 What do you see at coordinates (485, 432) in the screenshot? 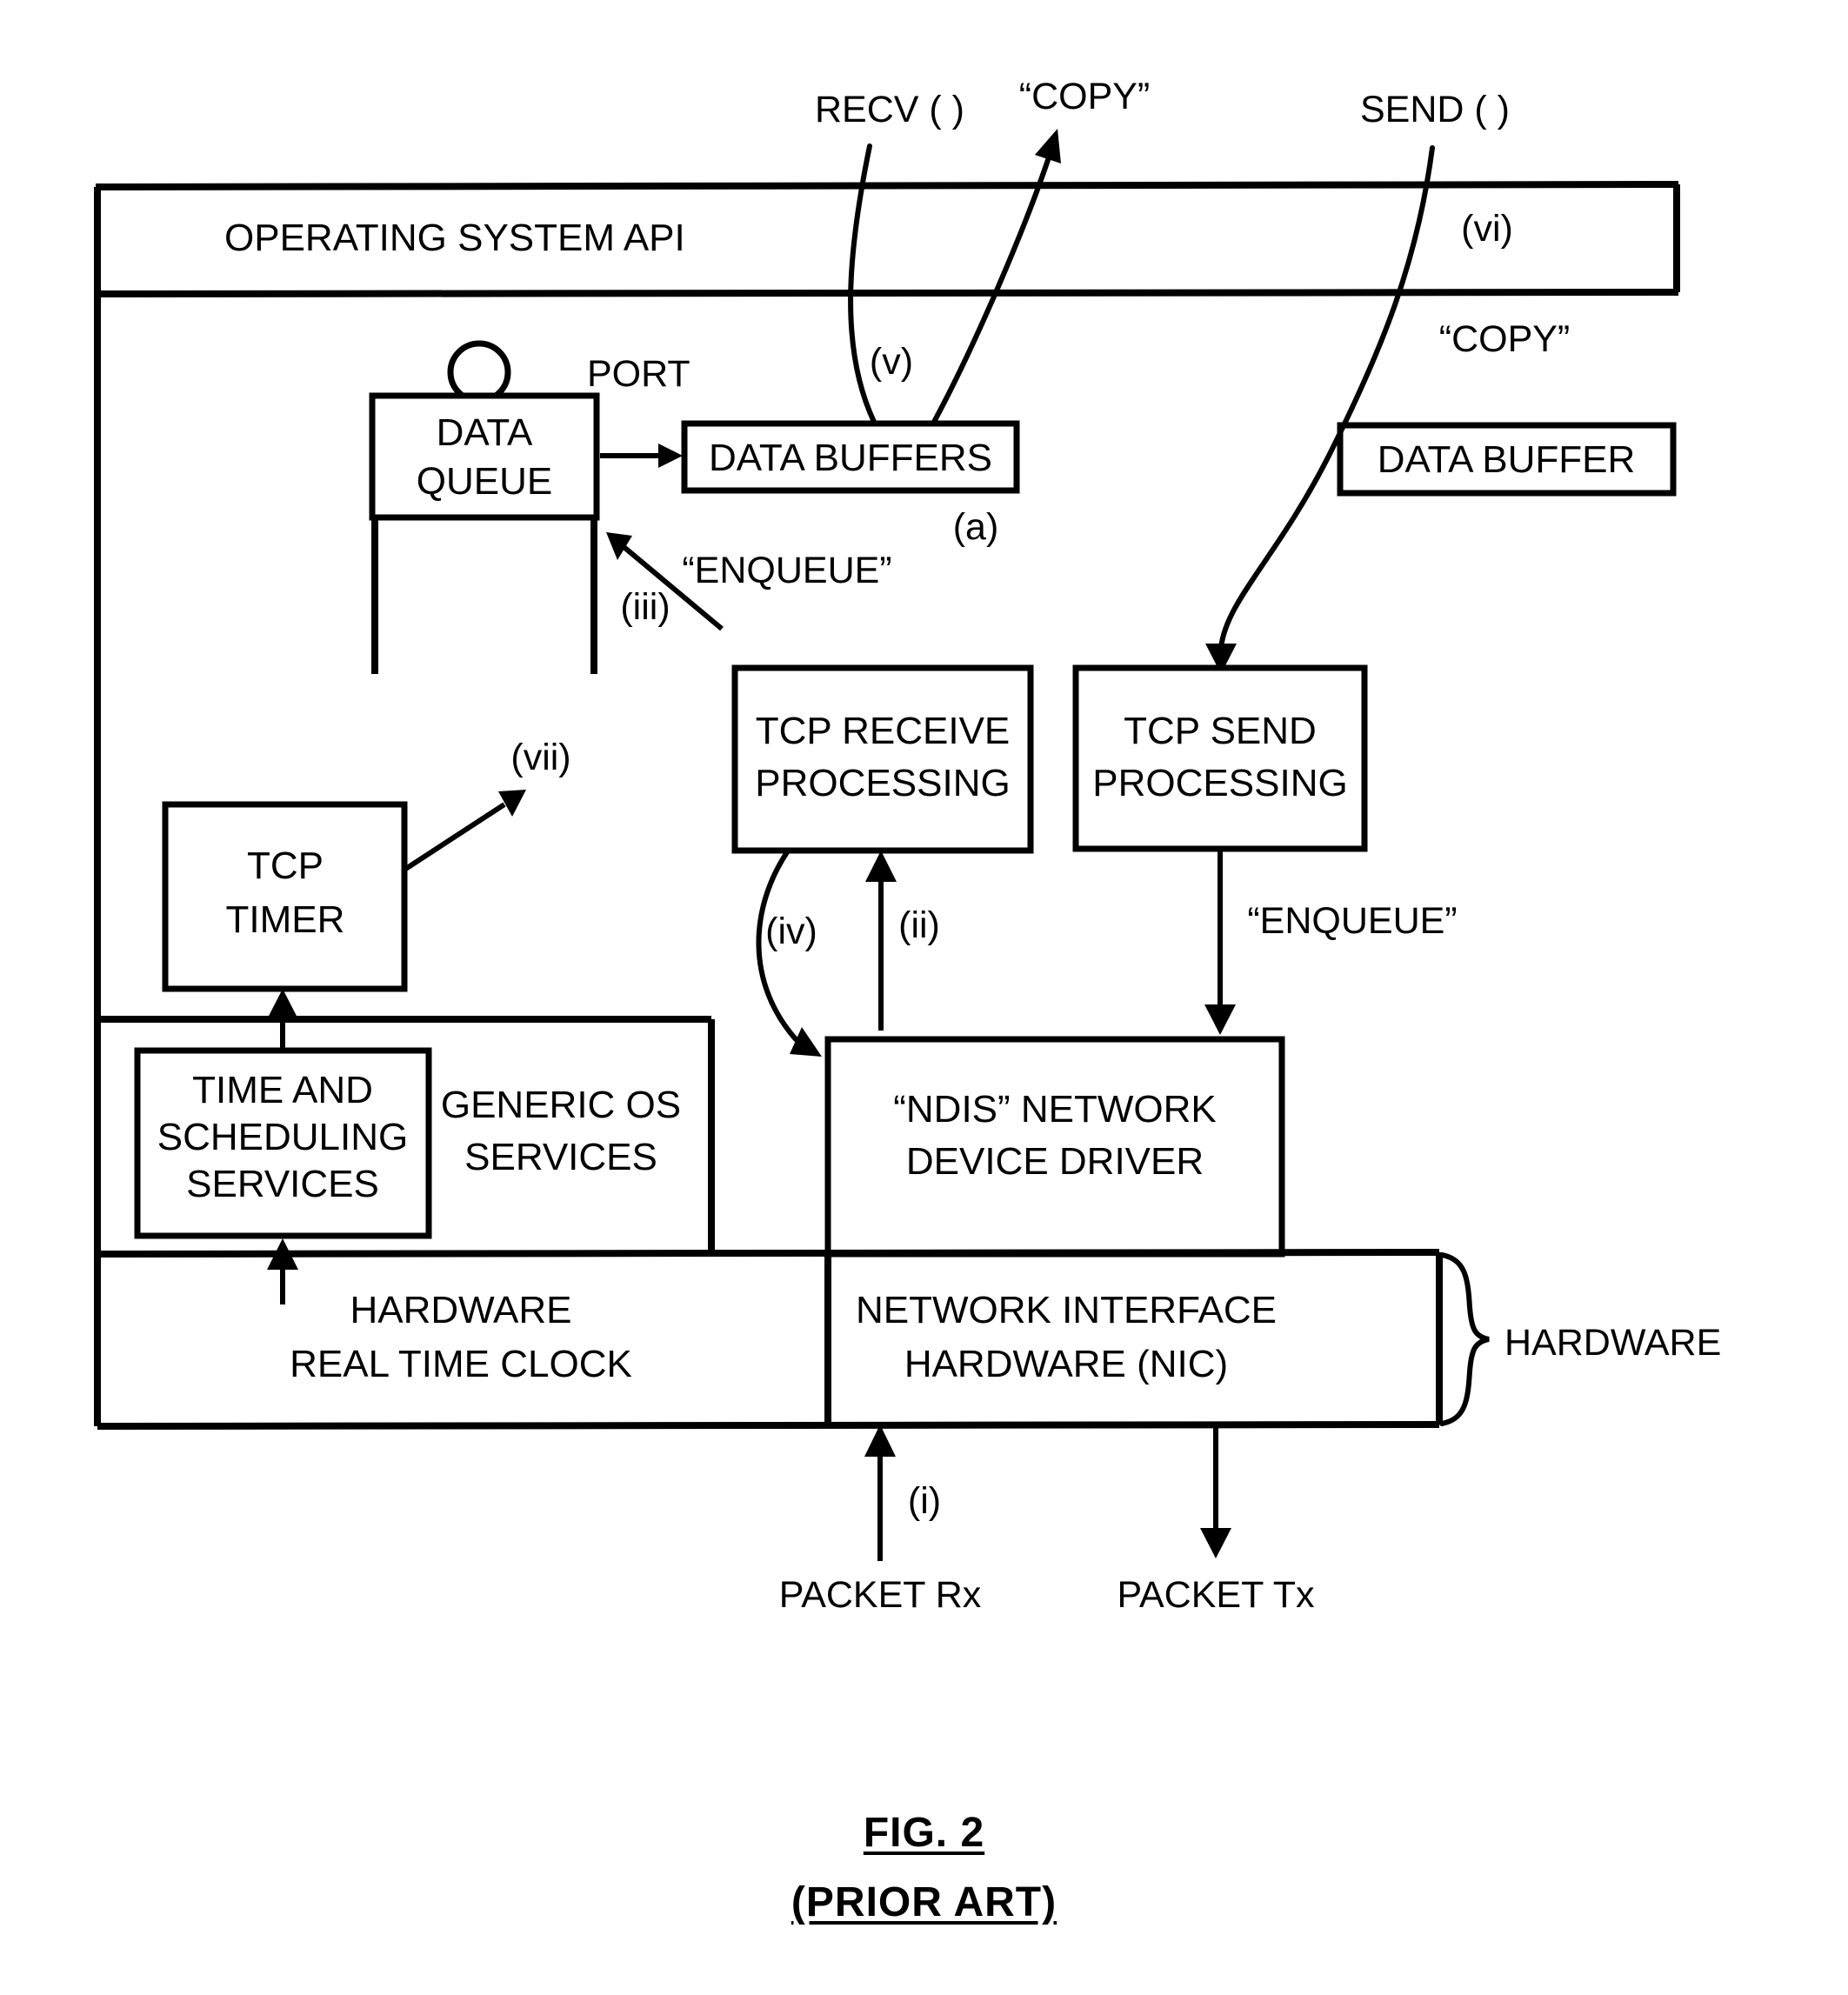
I see `data-queue-label-line1: DATA` at bounding box center [485, 432].